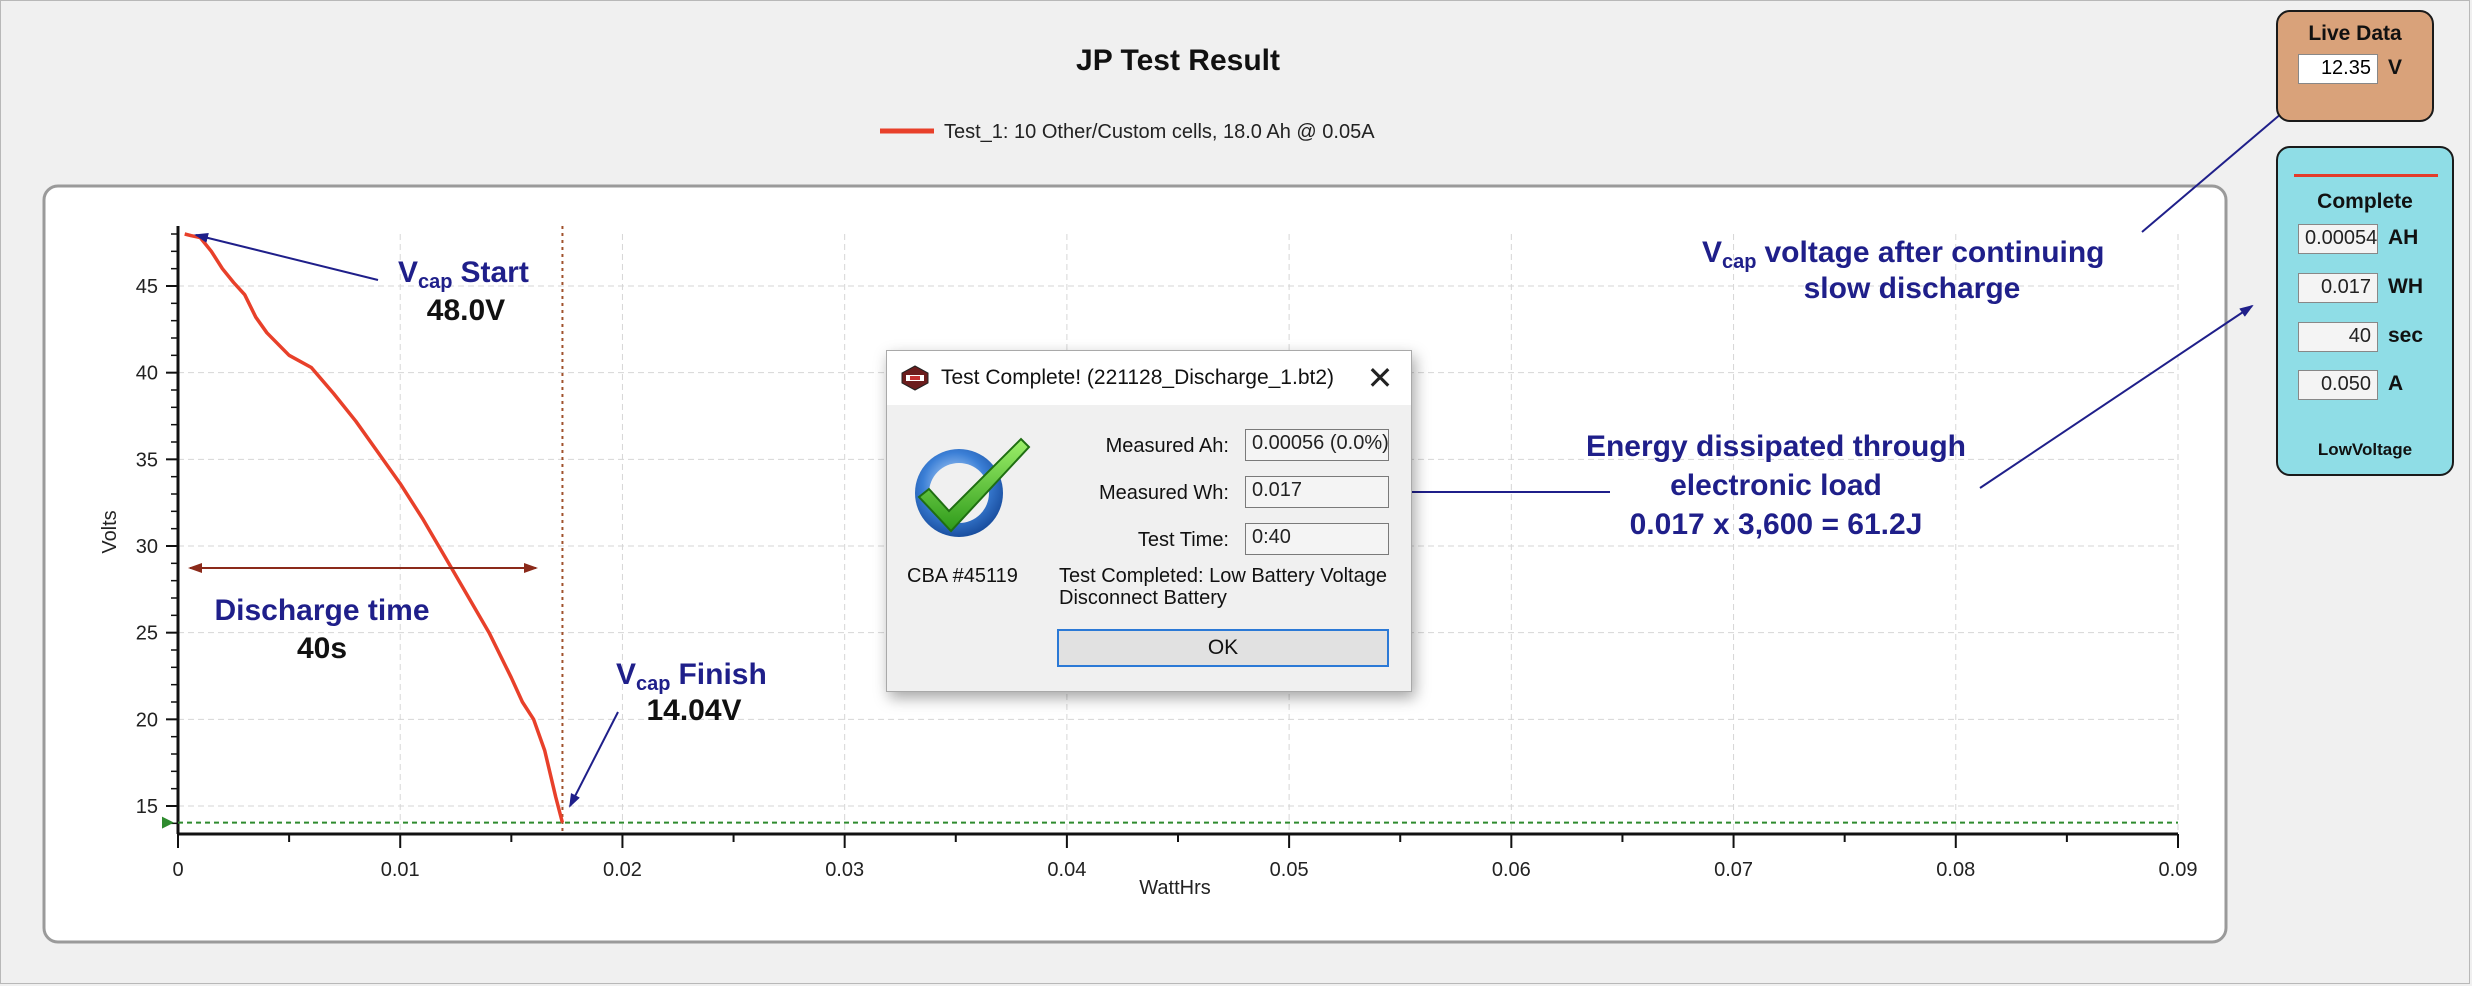 The image size is (2472, 986). What do you see at coordinates (1138, 377) in the screenshot?
I see `dialog-title: Test Complete! (221128_Discharge_1.bt2)` at bounding box center [1138, 377].